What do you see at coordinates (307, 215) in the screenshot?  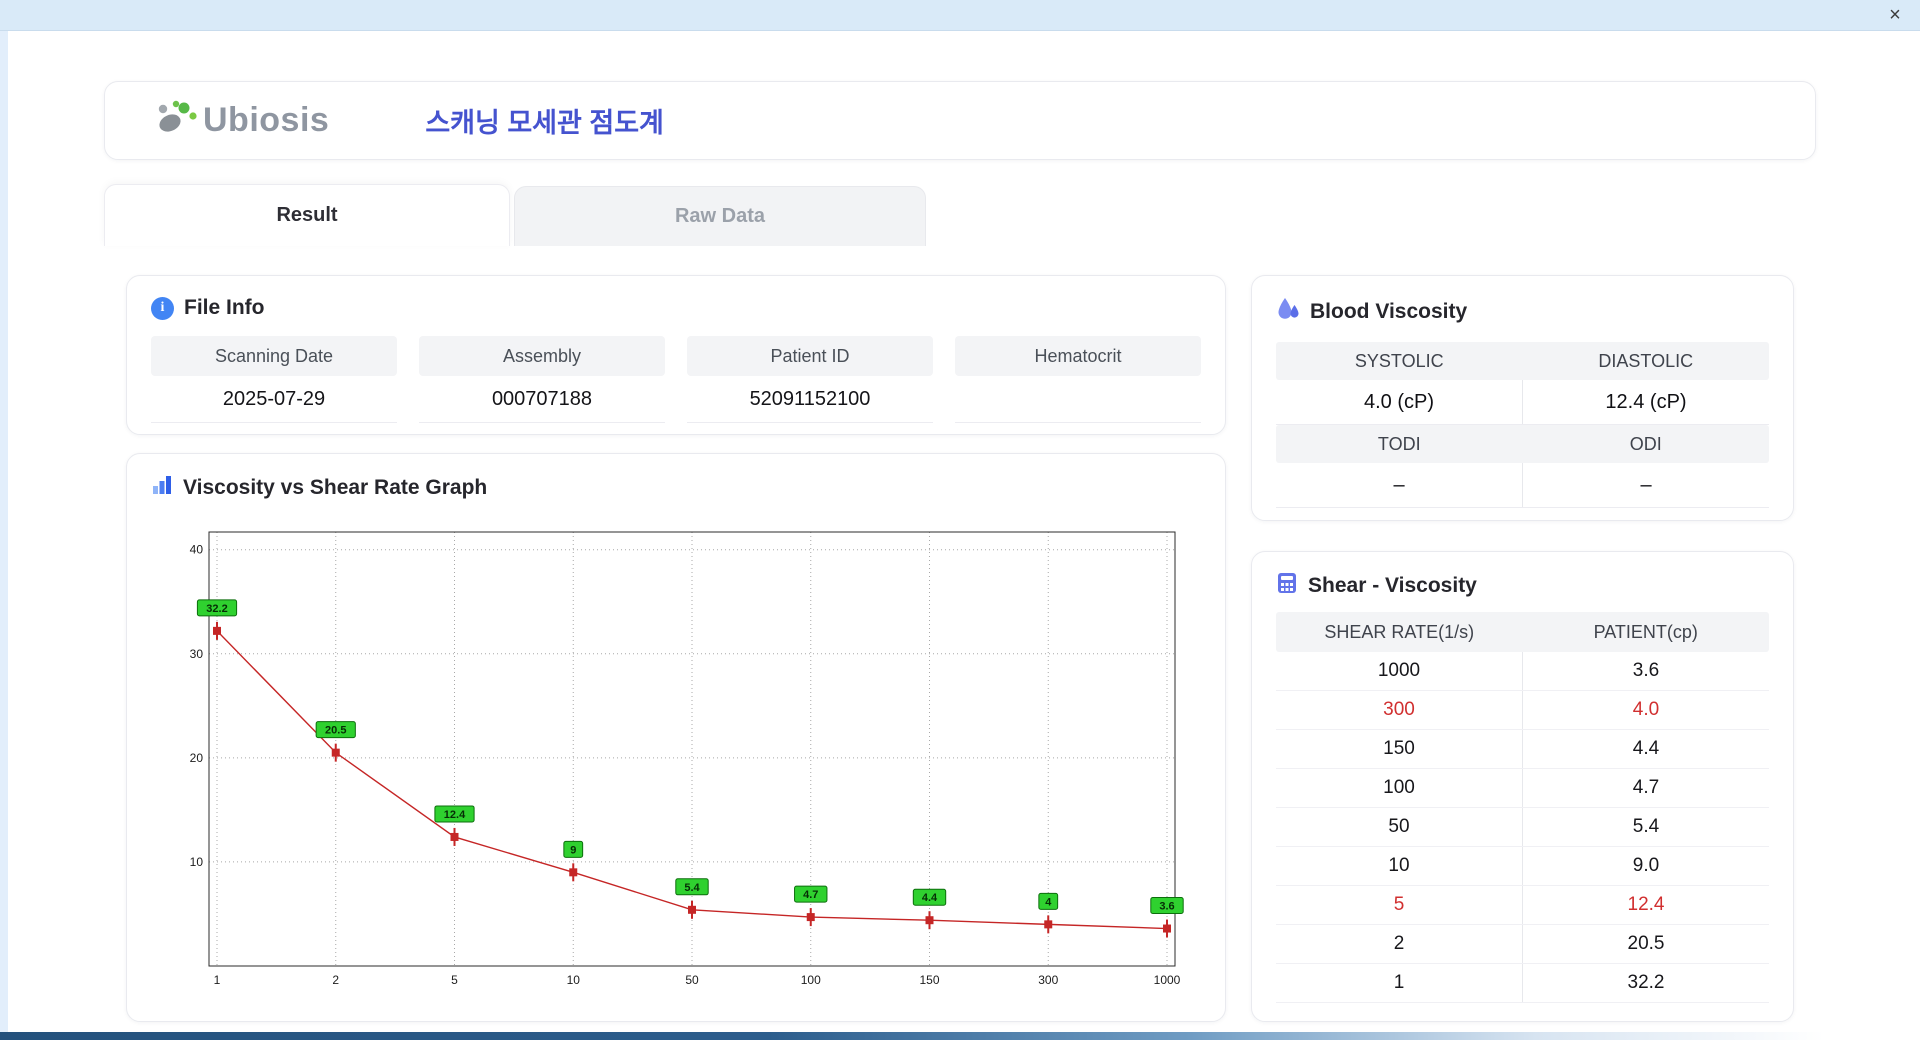 I see `tab-result: Result` at bounding box center [307, 215].